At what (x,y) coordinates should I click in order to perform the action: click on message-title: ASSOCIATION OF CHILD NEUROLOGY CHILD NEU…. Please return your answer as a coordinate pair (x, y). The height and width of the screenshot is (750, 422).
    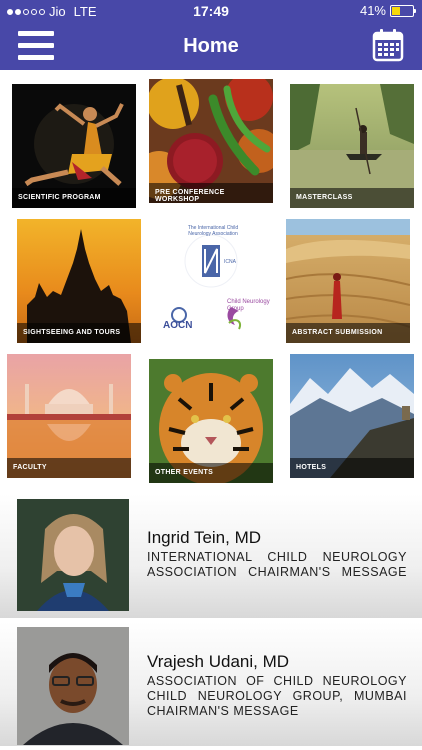
    Looking at the image, I should click on (277, 696).